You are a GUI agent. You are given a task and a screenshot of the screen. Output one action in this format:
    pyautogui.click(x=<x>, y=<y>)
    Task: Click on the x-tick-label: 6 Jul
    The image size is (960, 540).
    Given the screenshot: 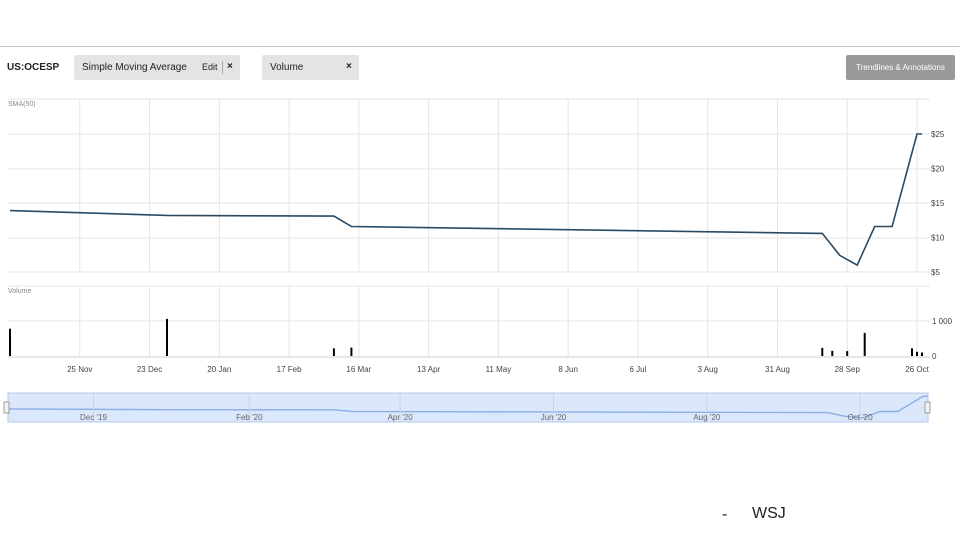 What is the action you would take?
    pyautogui.click(x=637, y=369)
    